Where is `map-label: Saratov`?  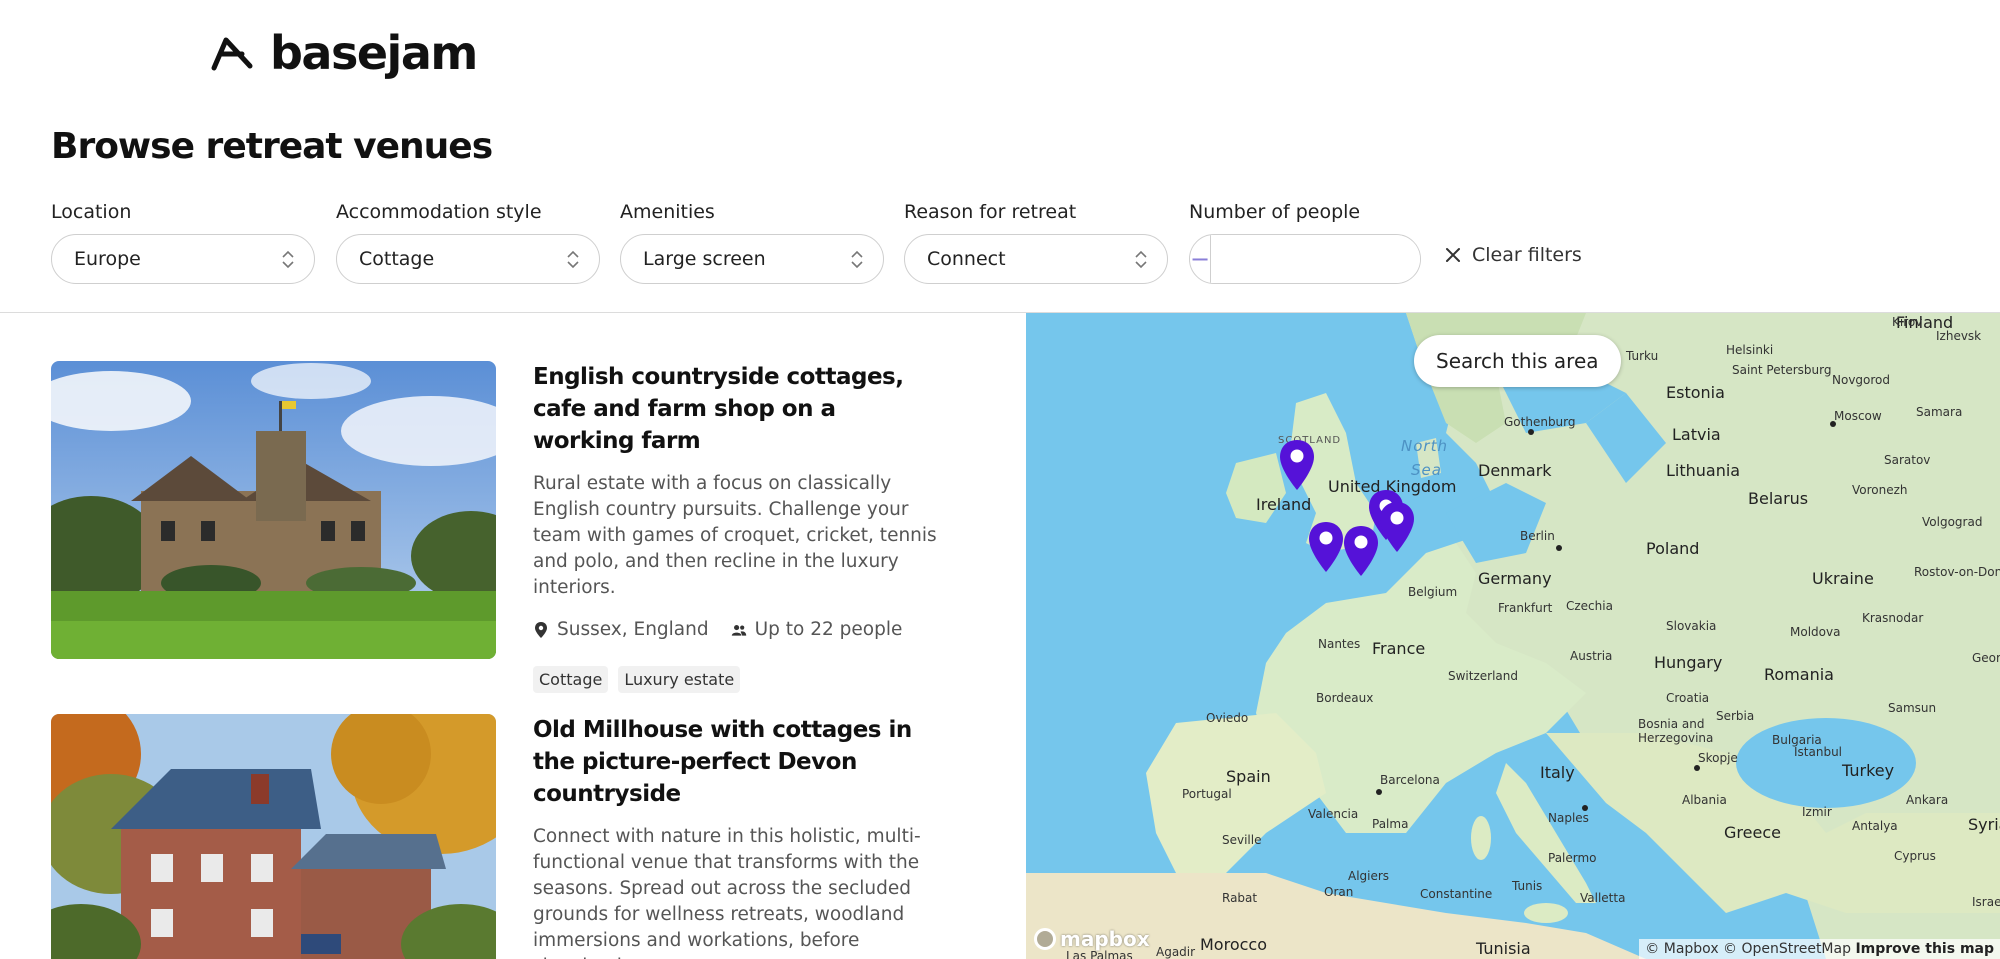
map-label: Saratov is located at coordinates (1907, 460).